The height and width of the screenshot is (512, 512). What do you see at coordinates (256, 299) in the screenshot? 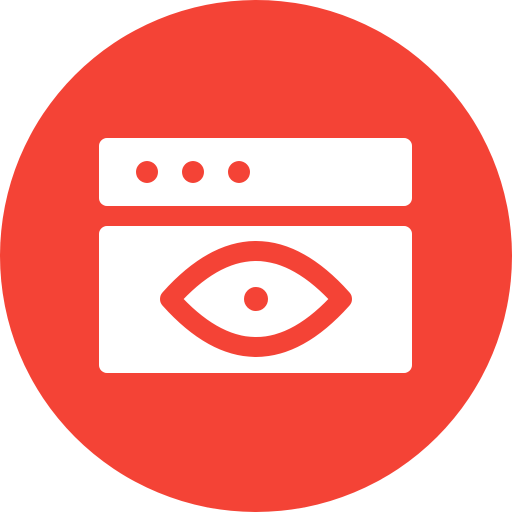
I see `eye-pupil-icon` at bounding box center [256, 299].